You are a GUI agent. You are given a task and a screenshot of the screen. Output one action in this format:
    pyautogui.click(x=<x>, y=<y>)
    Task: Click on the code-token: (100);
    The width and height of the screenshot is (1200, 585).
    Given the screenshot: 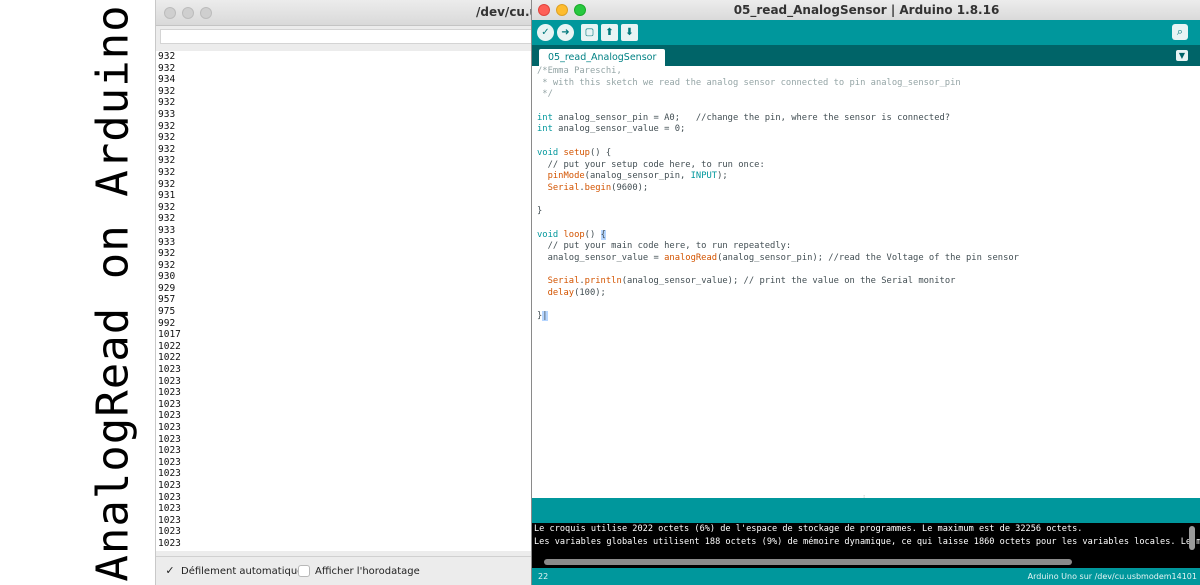 What is the action you would take?
    pyautogui.click(x=590, y=293)
    